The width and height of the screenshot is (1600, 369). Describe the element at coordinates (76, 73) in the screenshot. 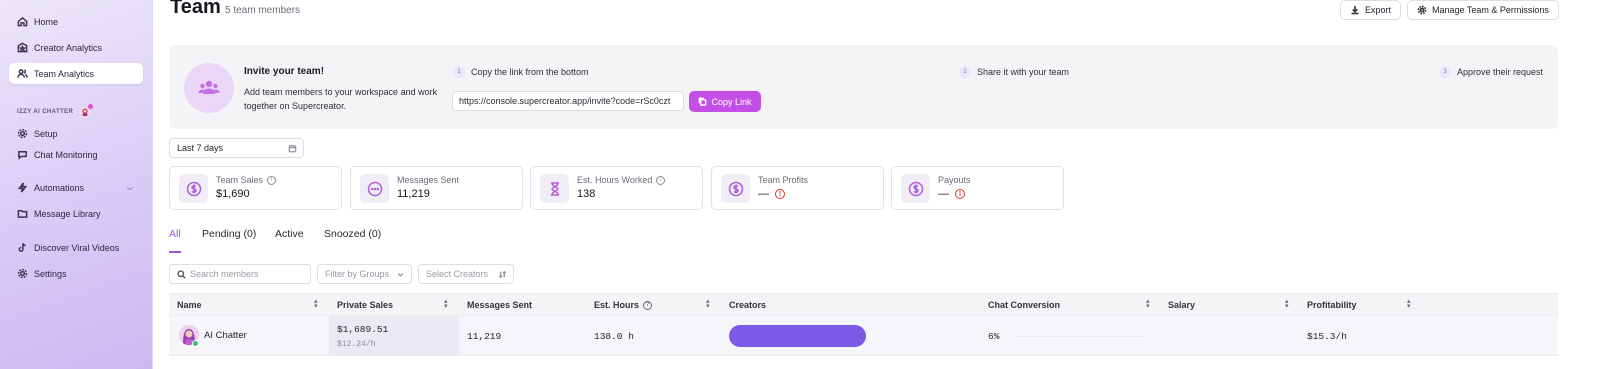

I see `sidebar-item-team-analytics: Team Analytics` at that location.